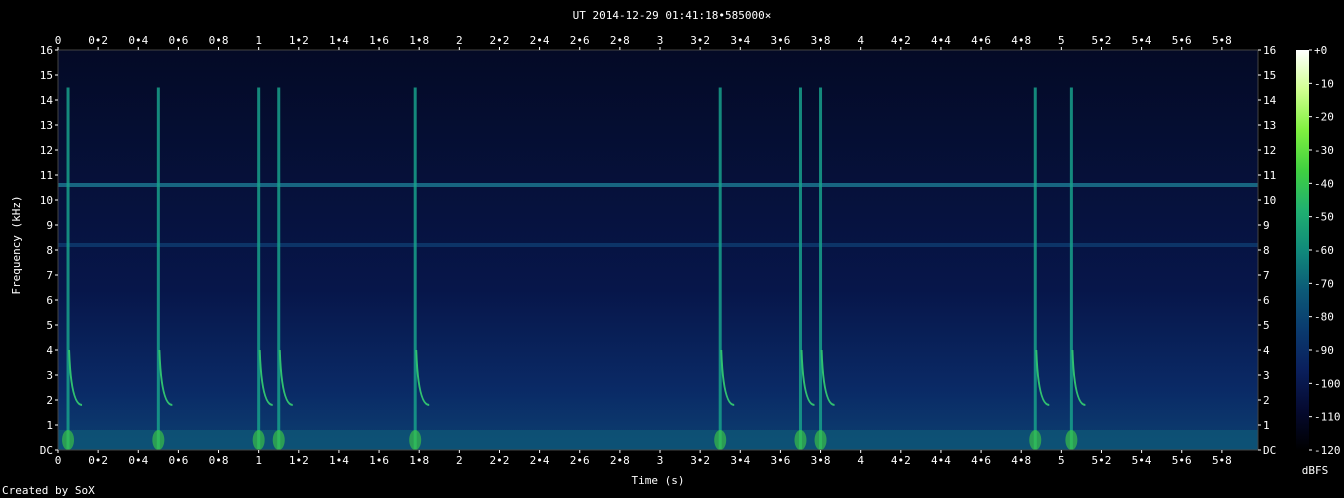 The height and width of the screenshot is (498, 1344). What do you see at coordinates (258, 40) in the screenshot?
I see `x-tick-label-top: 1` at bounding box center [258, 40].